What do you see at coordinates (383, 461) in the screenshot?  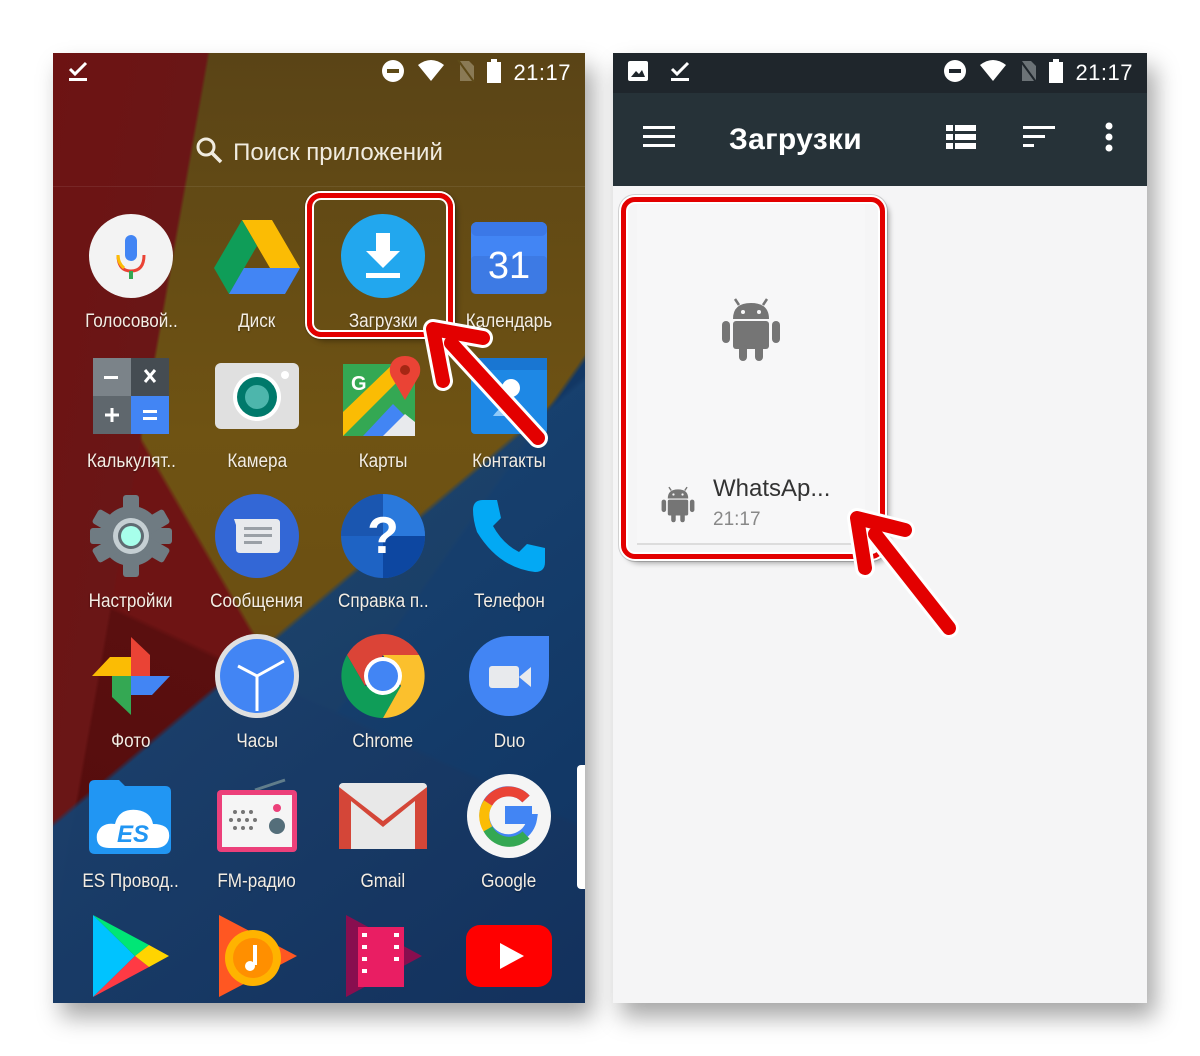 I see `app-label: Карты` at bounding box center [383, 461].